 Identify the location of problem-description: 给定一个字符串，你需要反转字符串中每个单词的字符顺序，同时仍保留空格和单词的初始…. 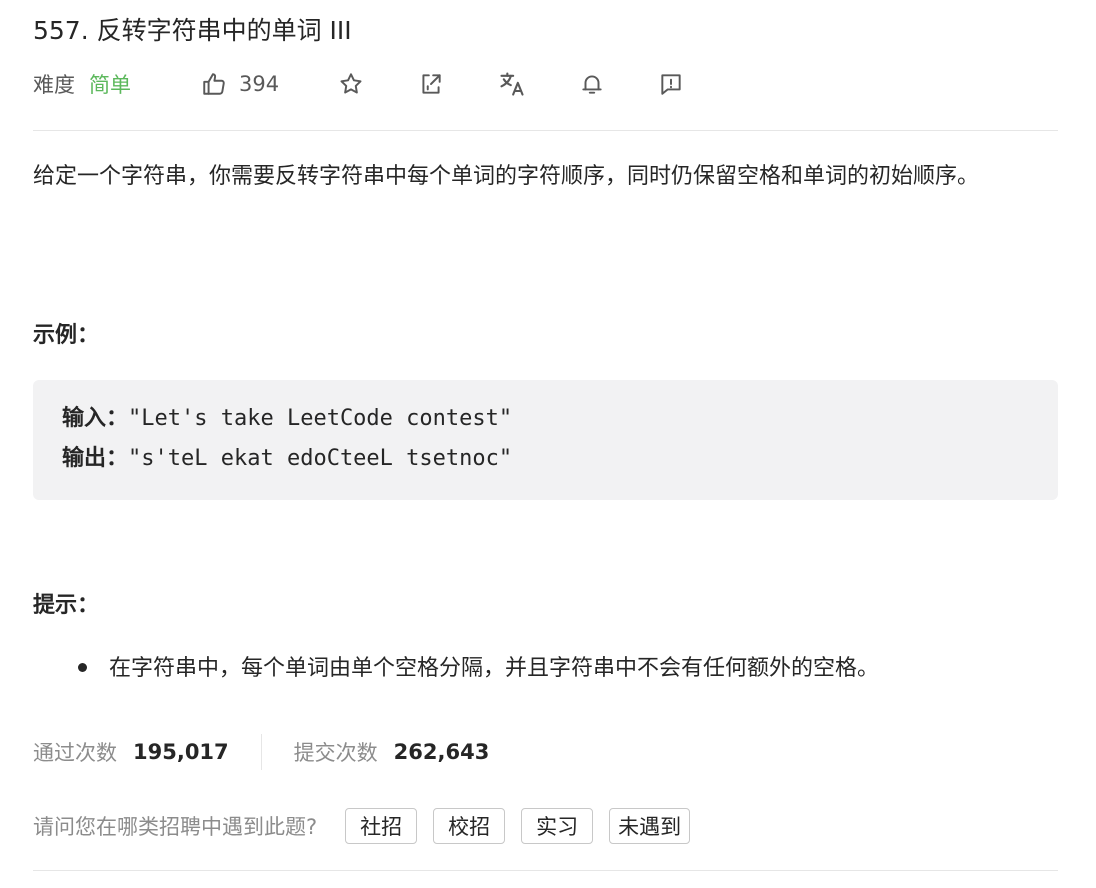
(506, 176).